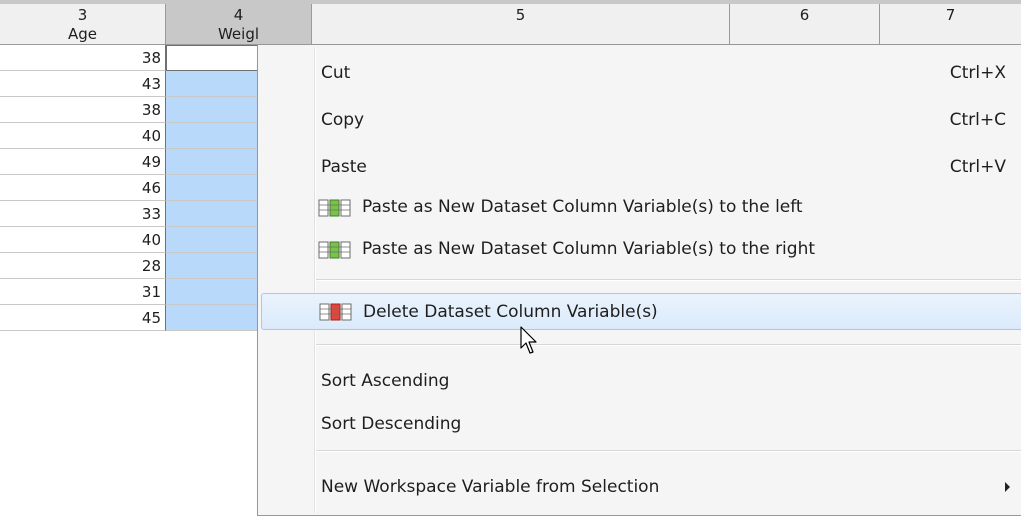 This screenshot has width=1021, height=516. I want to click on shortcut-label: Ctrl+C, so click(977, 120).